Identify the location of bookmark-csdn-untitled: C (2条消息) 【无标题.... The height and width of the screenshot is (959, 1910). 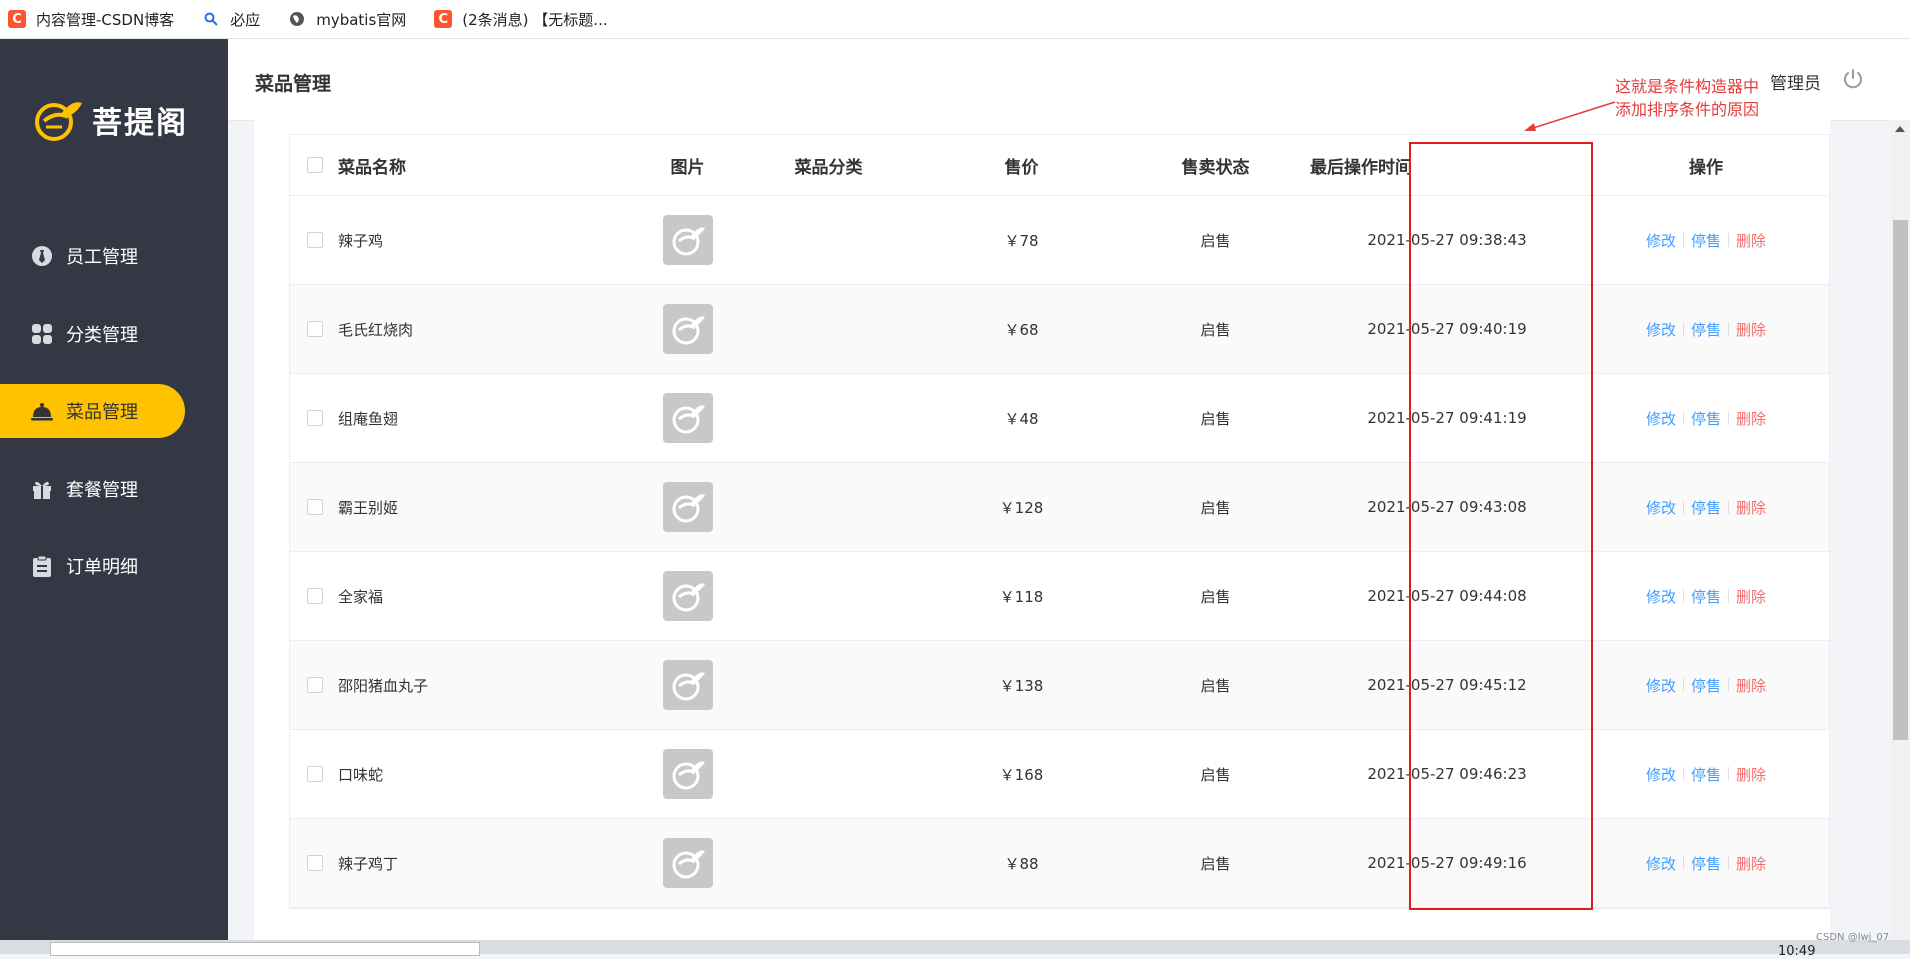
(526, 19).